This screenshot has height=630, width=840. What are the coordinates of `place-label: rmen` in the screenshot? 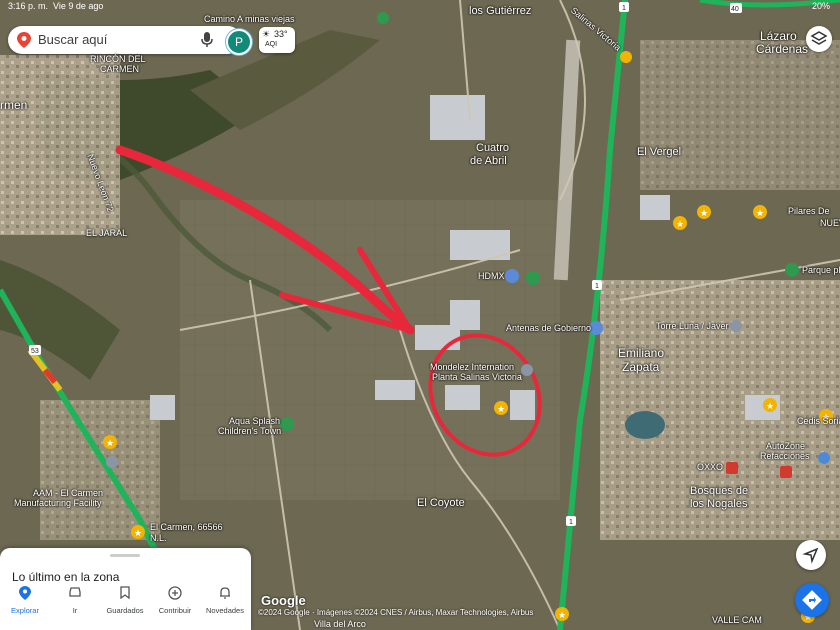 It's located at (14, 105).